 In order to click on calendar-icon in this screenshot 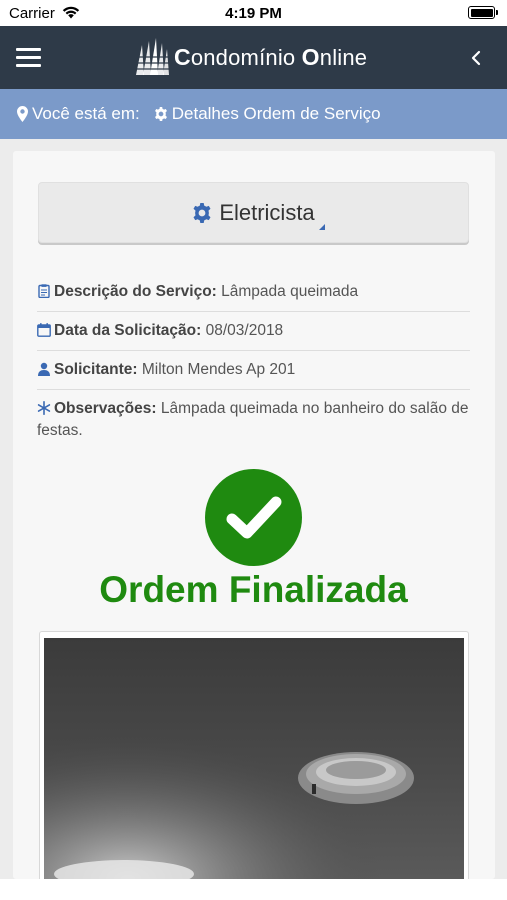, I will do `click(44, 330)`.